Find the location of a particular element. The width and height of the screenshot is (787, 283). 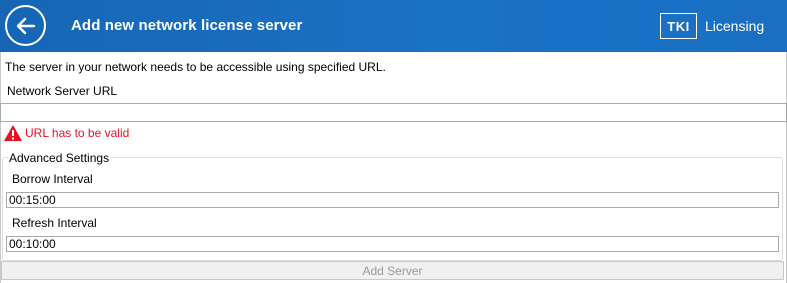

borrow-interval-input is located at coordinates (392, 200).